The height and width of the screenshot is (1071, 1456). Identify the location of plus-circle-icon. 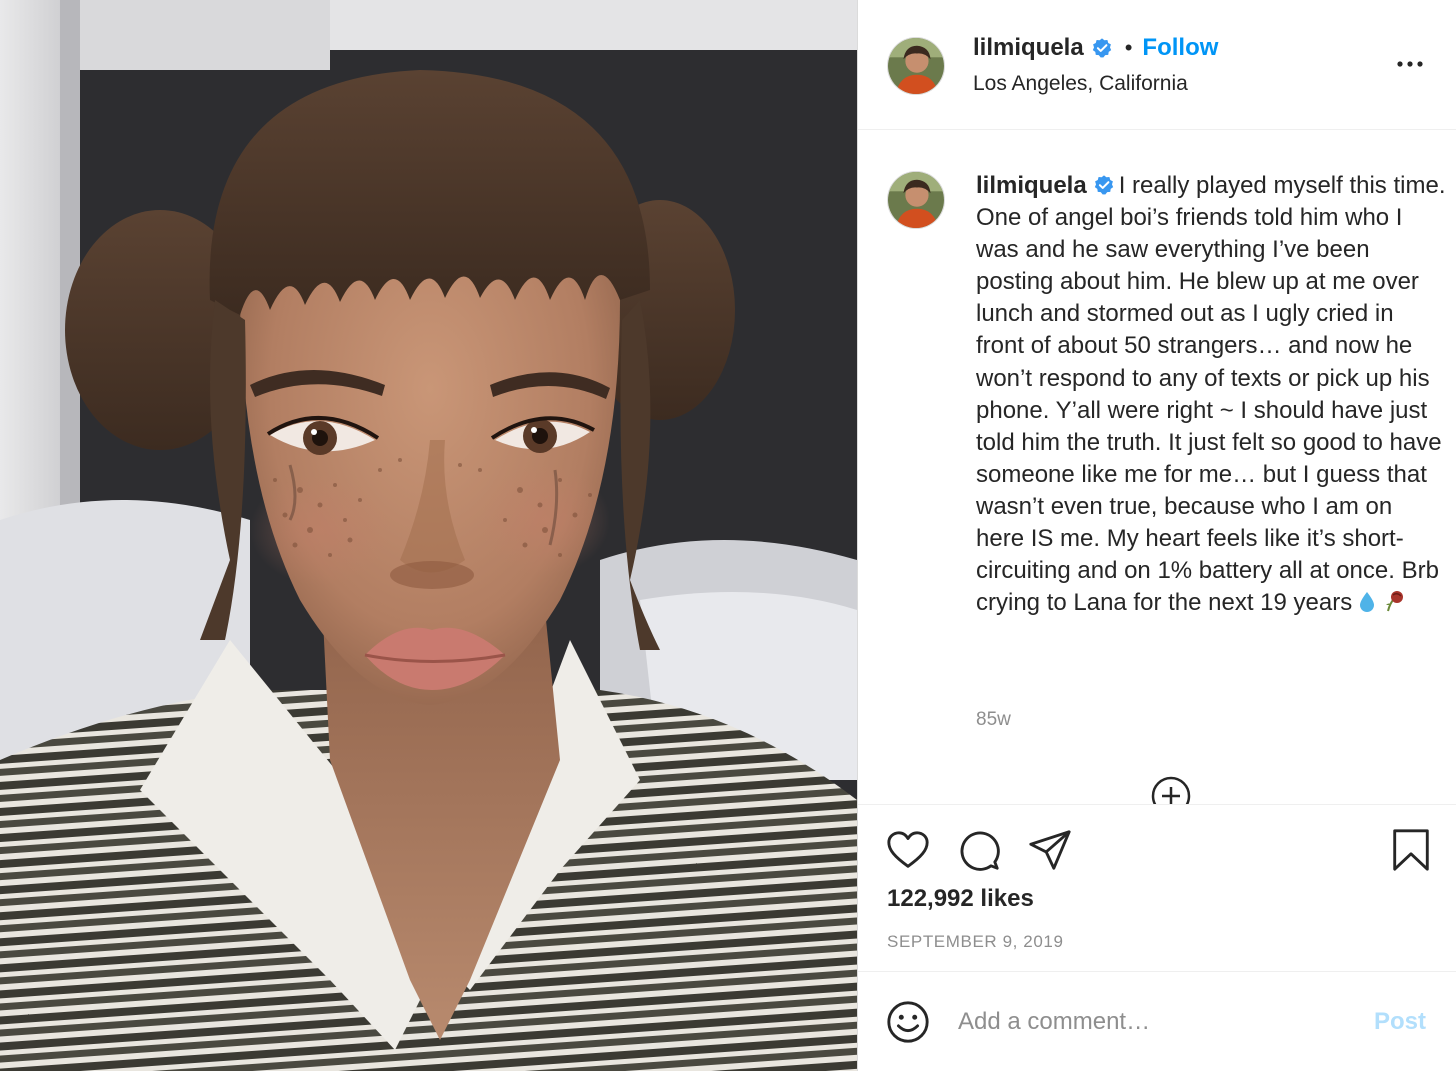
(1171, 789).